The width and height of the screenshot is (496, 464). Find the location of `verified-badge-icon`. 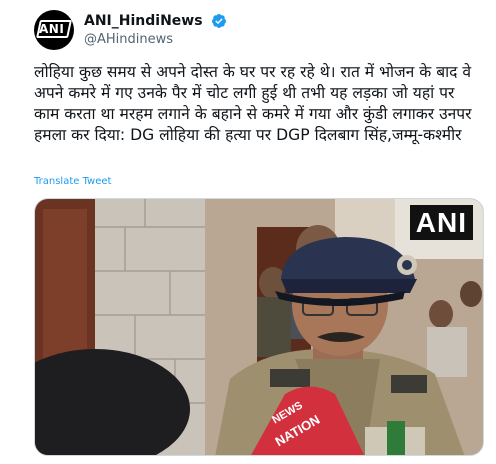

verified-badge-icon is located at coordinates (218, 20).